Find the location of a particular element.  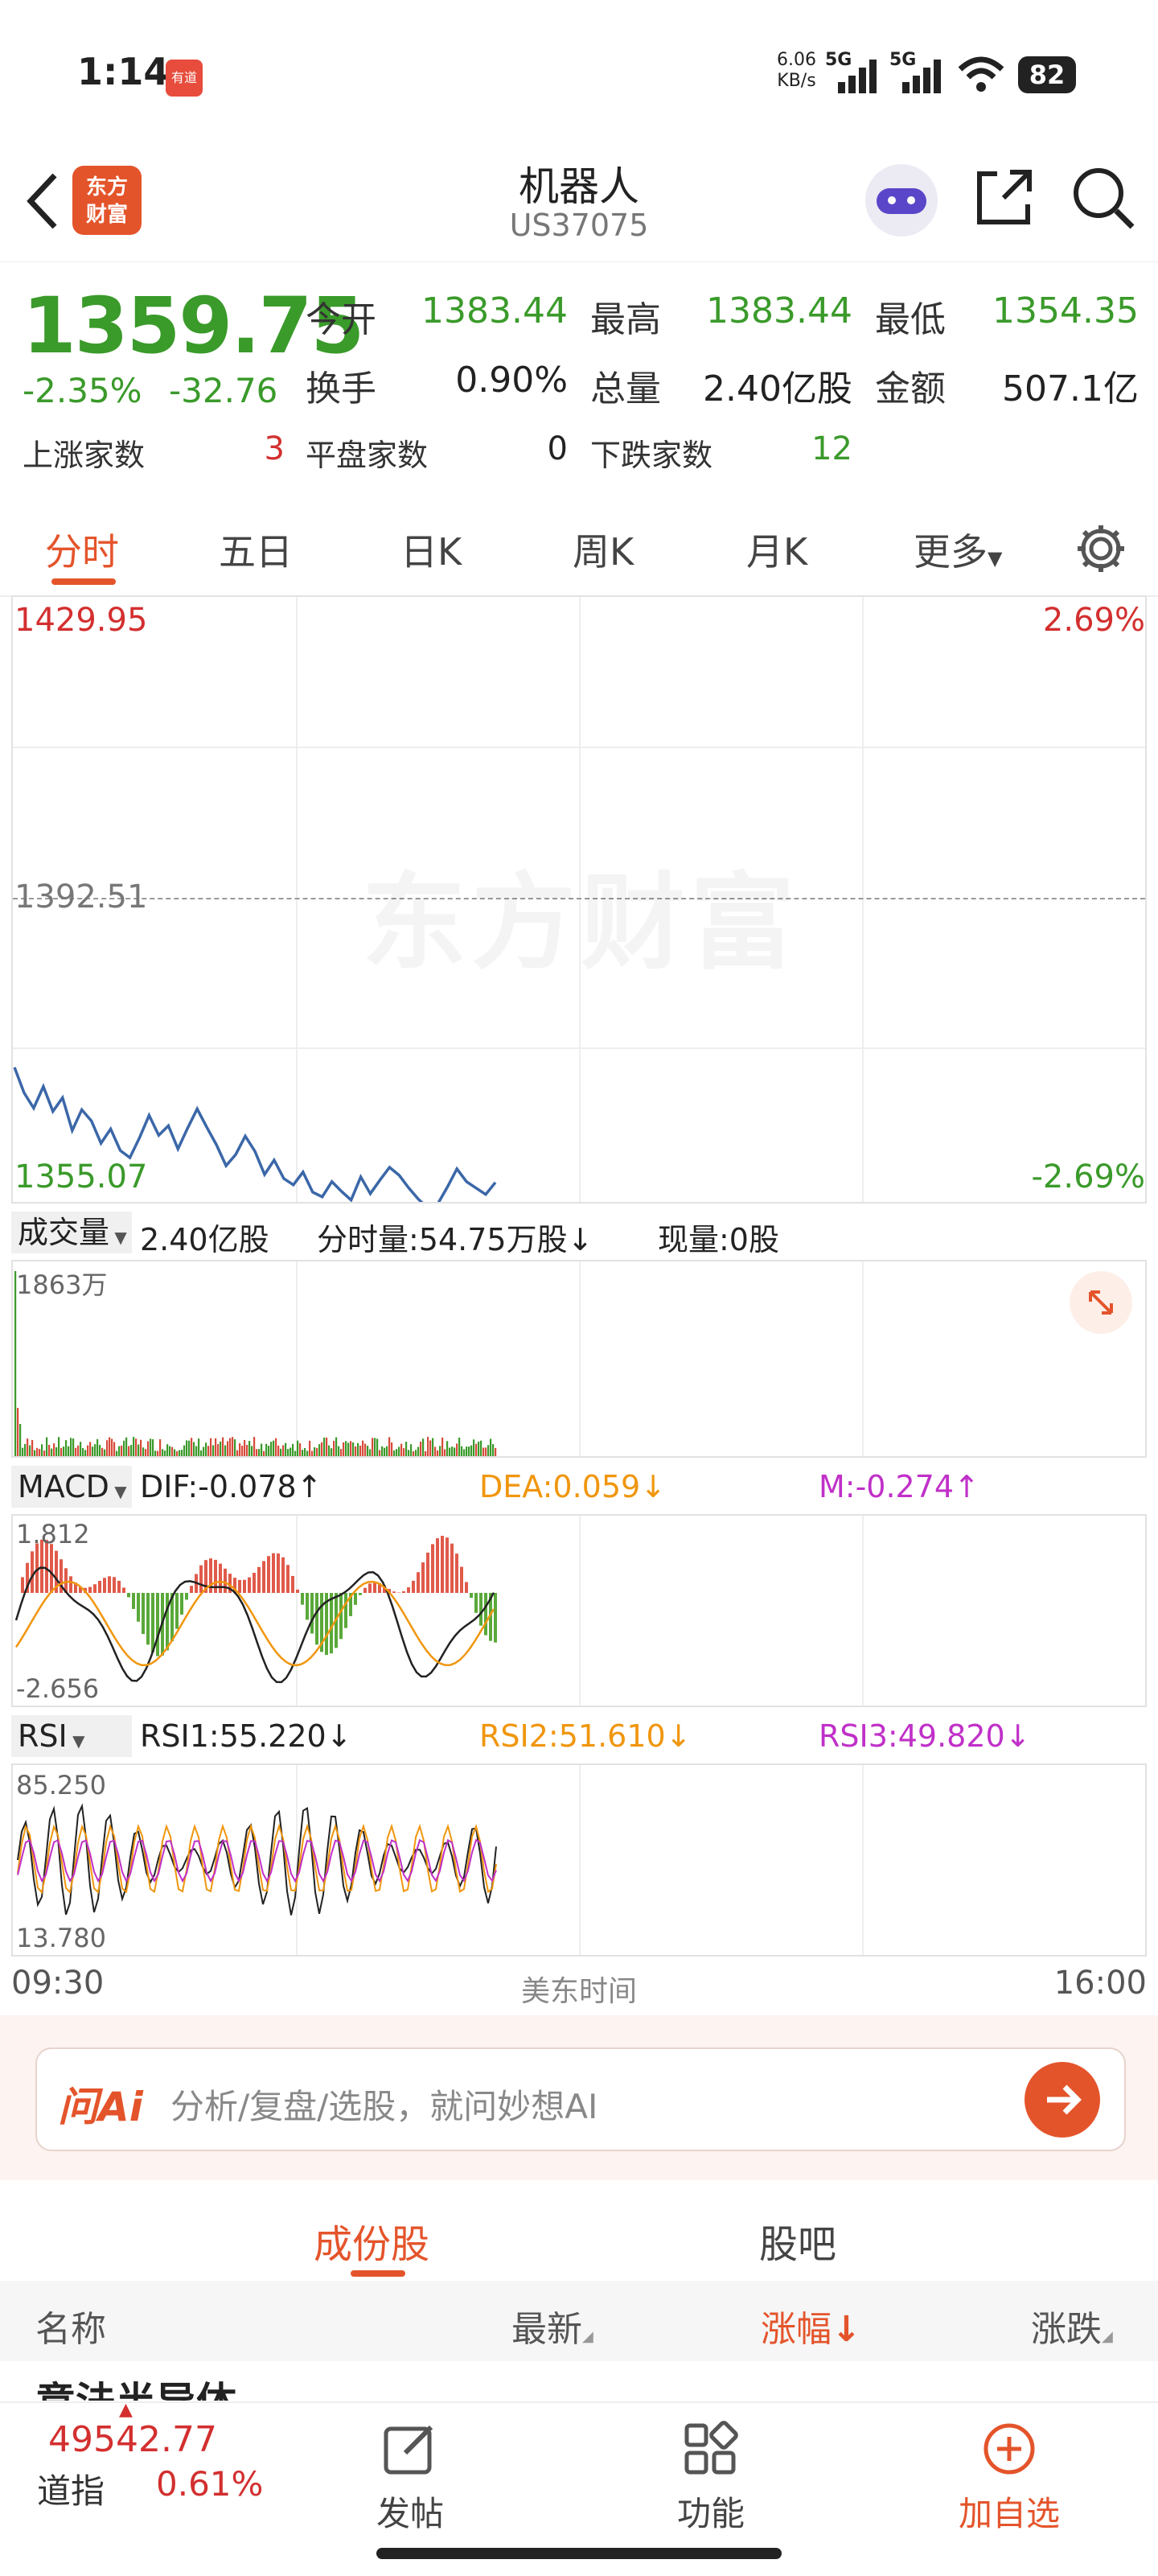

chart-tabs: 分时 五日 日K 周K 月K 更多▼ is located at coordinates (579, 546).